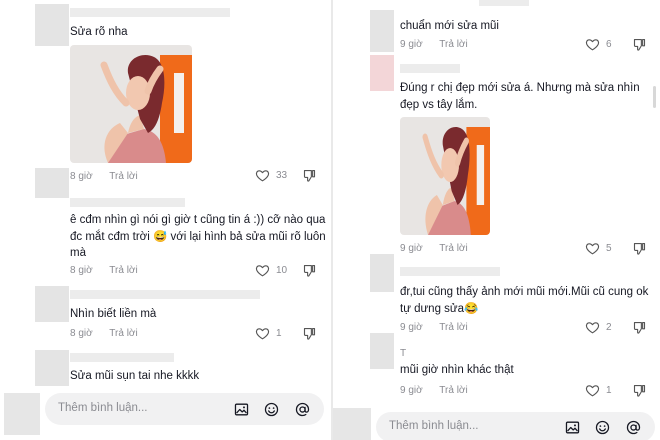  What do you see at coordinates (271, 270) in the screenshot?
I see `like-button: 10` at bounding box center [271, 270].